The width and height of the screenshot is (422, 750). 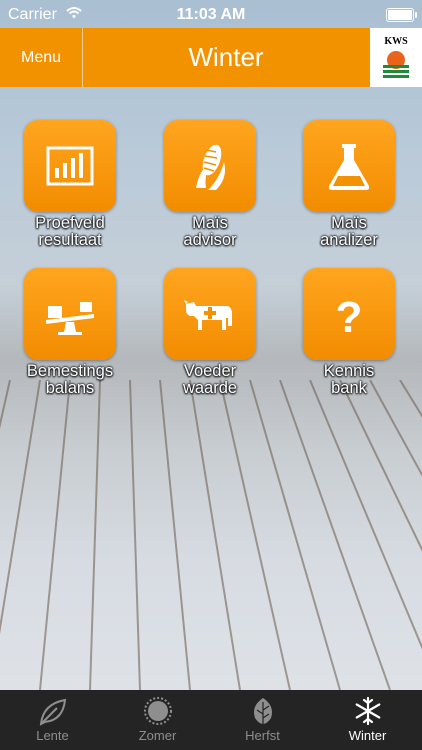 What do you see at coordinates (70, 379) in the screenshot?
I see `bemestings-label: Bemestings balans` at bounding box center [70, 379].